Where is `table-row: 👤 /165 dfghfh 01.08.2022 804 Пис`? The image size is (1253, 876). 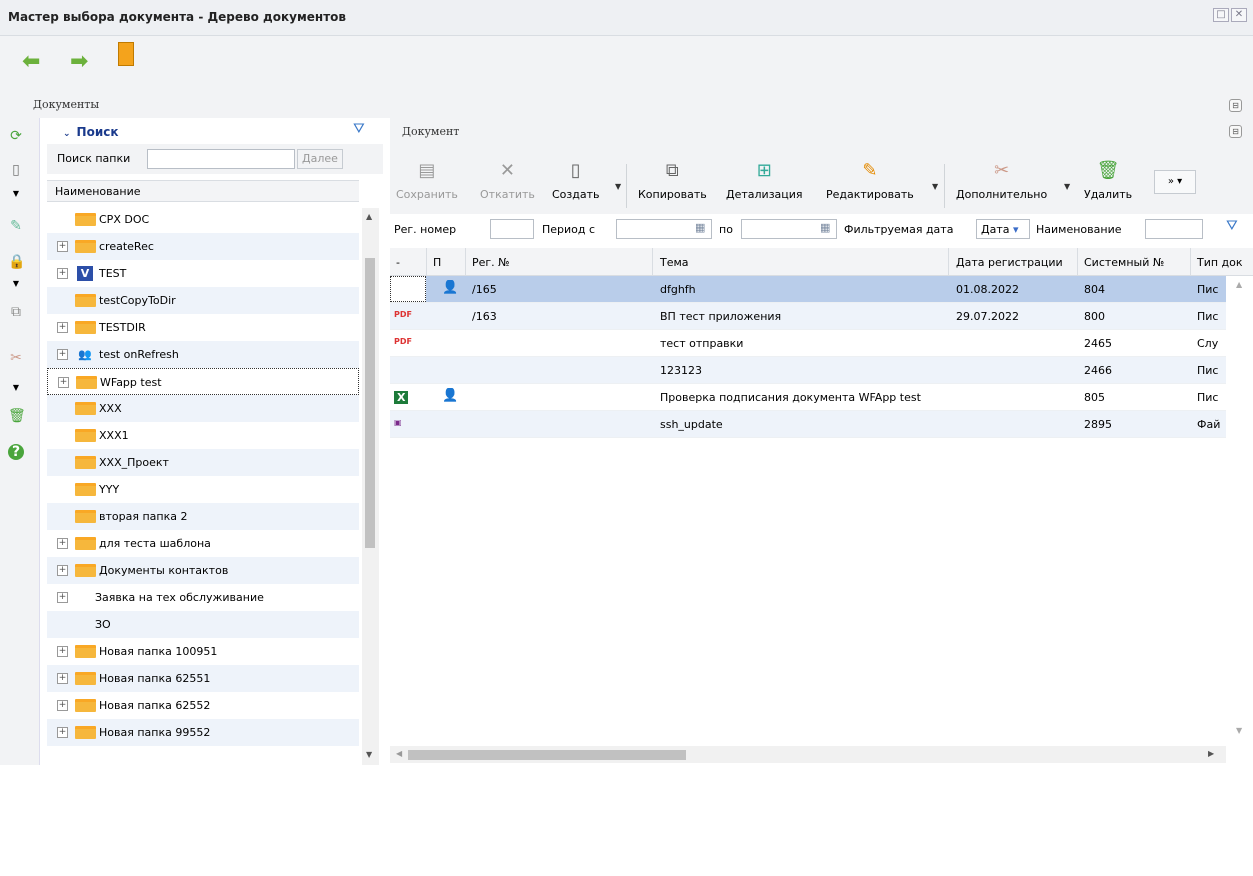
table-row: 👤 /165 dfghfh 01.08.2022 804 Пис is located at coordinates (808, 289).